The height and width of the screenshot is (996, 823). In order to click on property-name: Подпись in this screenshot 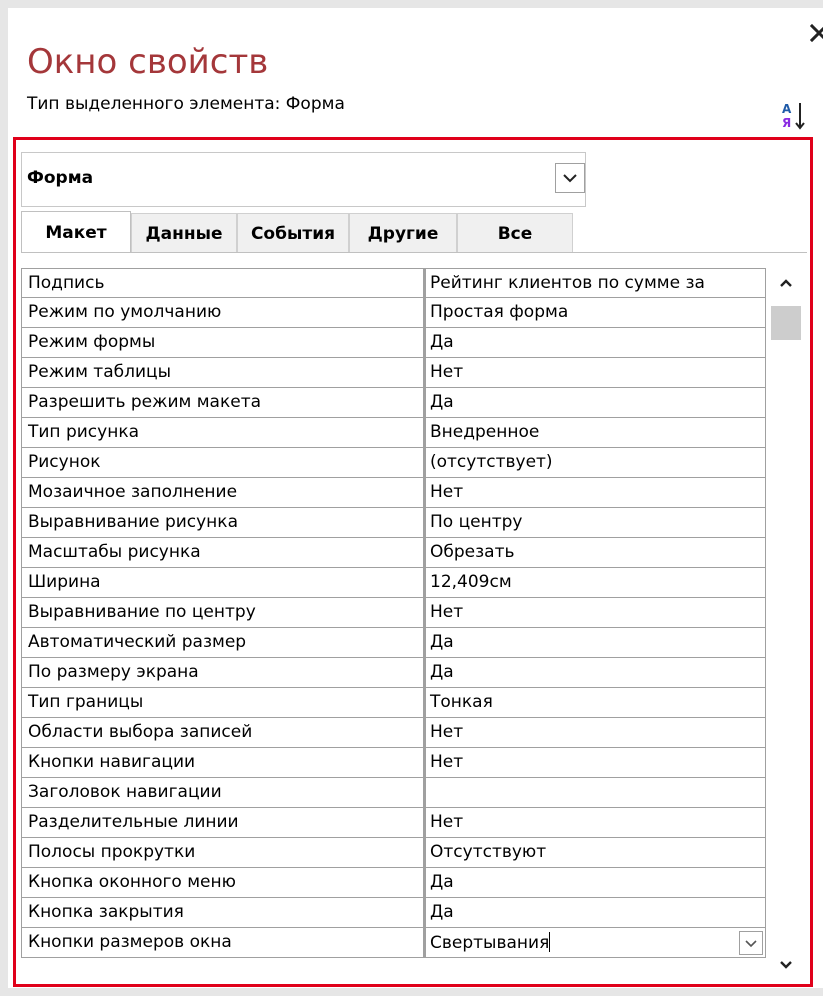, I will do `click(222, 283)`.